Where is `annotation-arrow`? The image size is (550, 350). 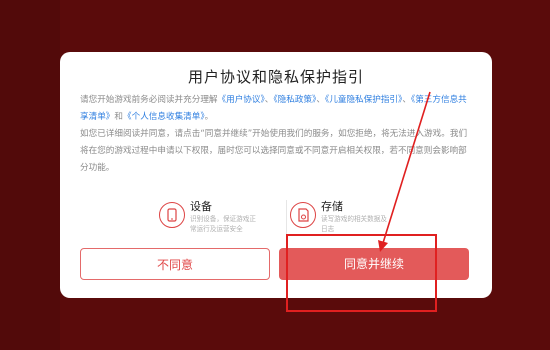
annotation-arrow is located at coordinates (404, 171).